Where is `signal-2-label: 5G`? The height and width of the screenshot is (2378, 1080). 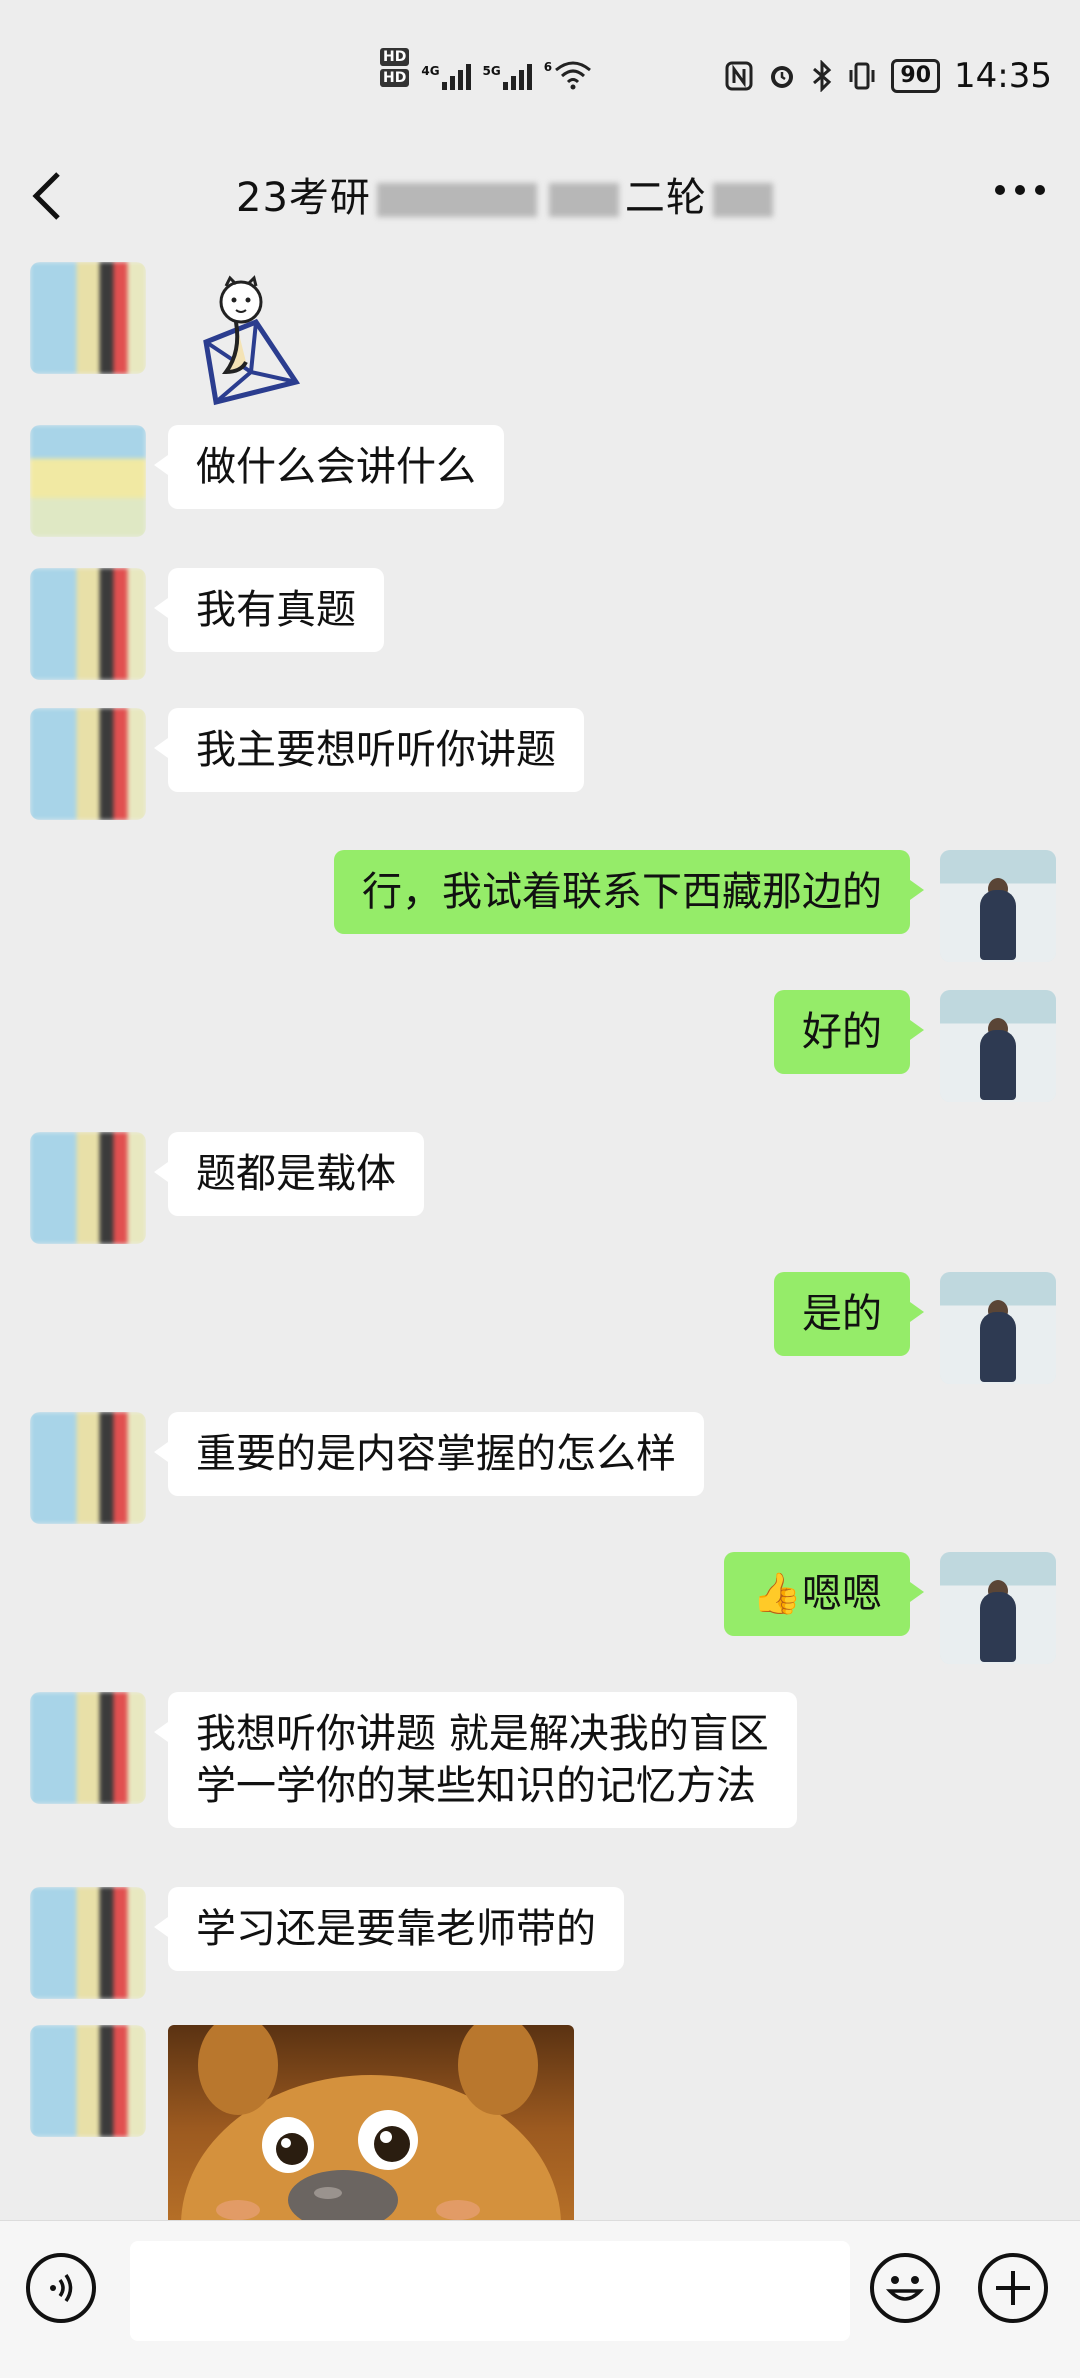 signal-2-label: 5G is located at coordinates (491, 71).